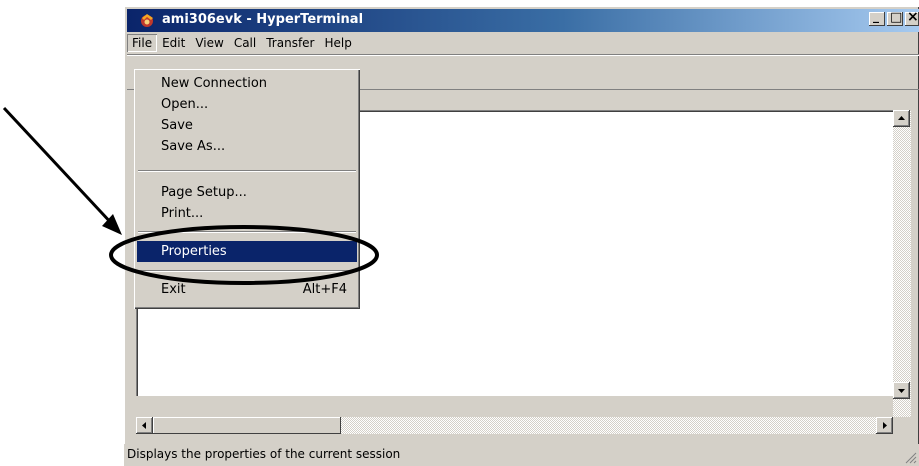 The image size is (919, 466). I want to click on window-title: ami306evk - HyperTerminal, so click(263, 19).